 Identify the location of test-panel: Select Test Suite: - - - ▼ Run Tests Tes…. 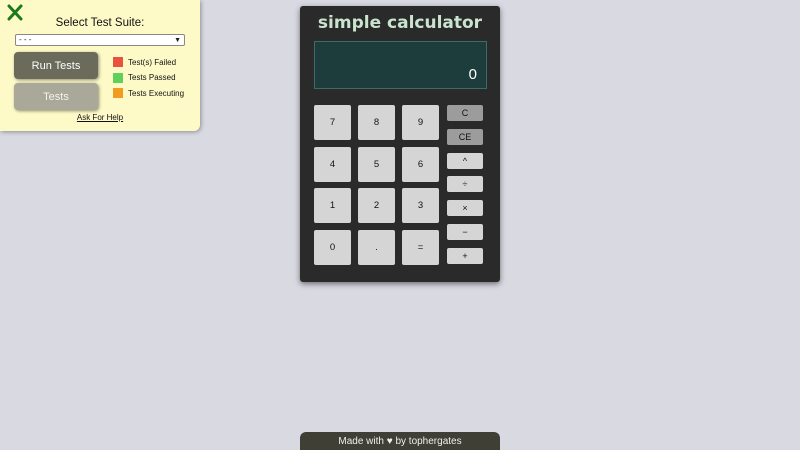
(100, 65).